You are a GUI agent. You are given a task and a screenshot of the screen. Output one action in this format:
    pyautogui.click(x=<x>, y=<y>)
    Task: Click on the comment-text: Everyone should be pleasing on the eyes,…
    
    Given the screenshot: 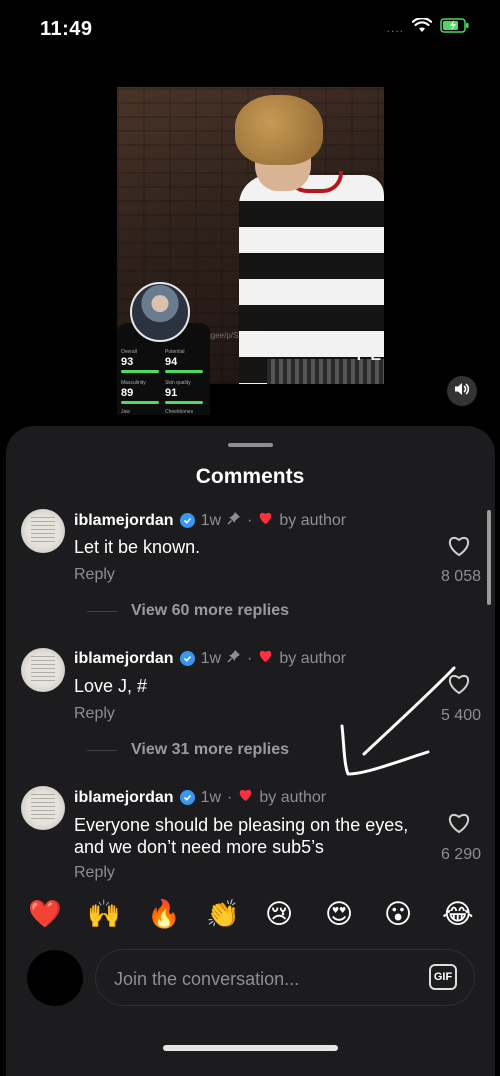 What is the action you would take?
    pyautogui.click(x=241, y=836)
    